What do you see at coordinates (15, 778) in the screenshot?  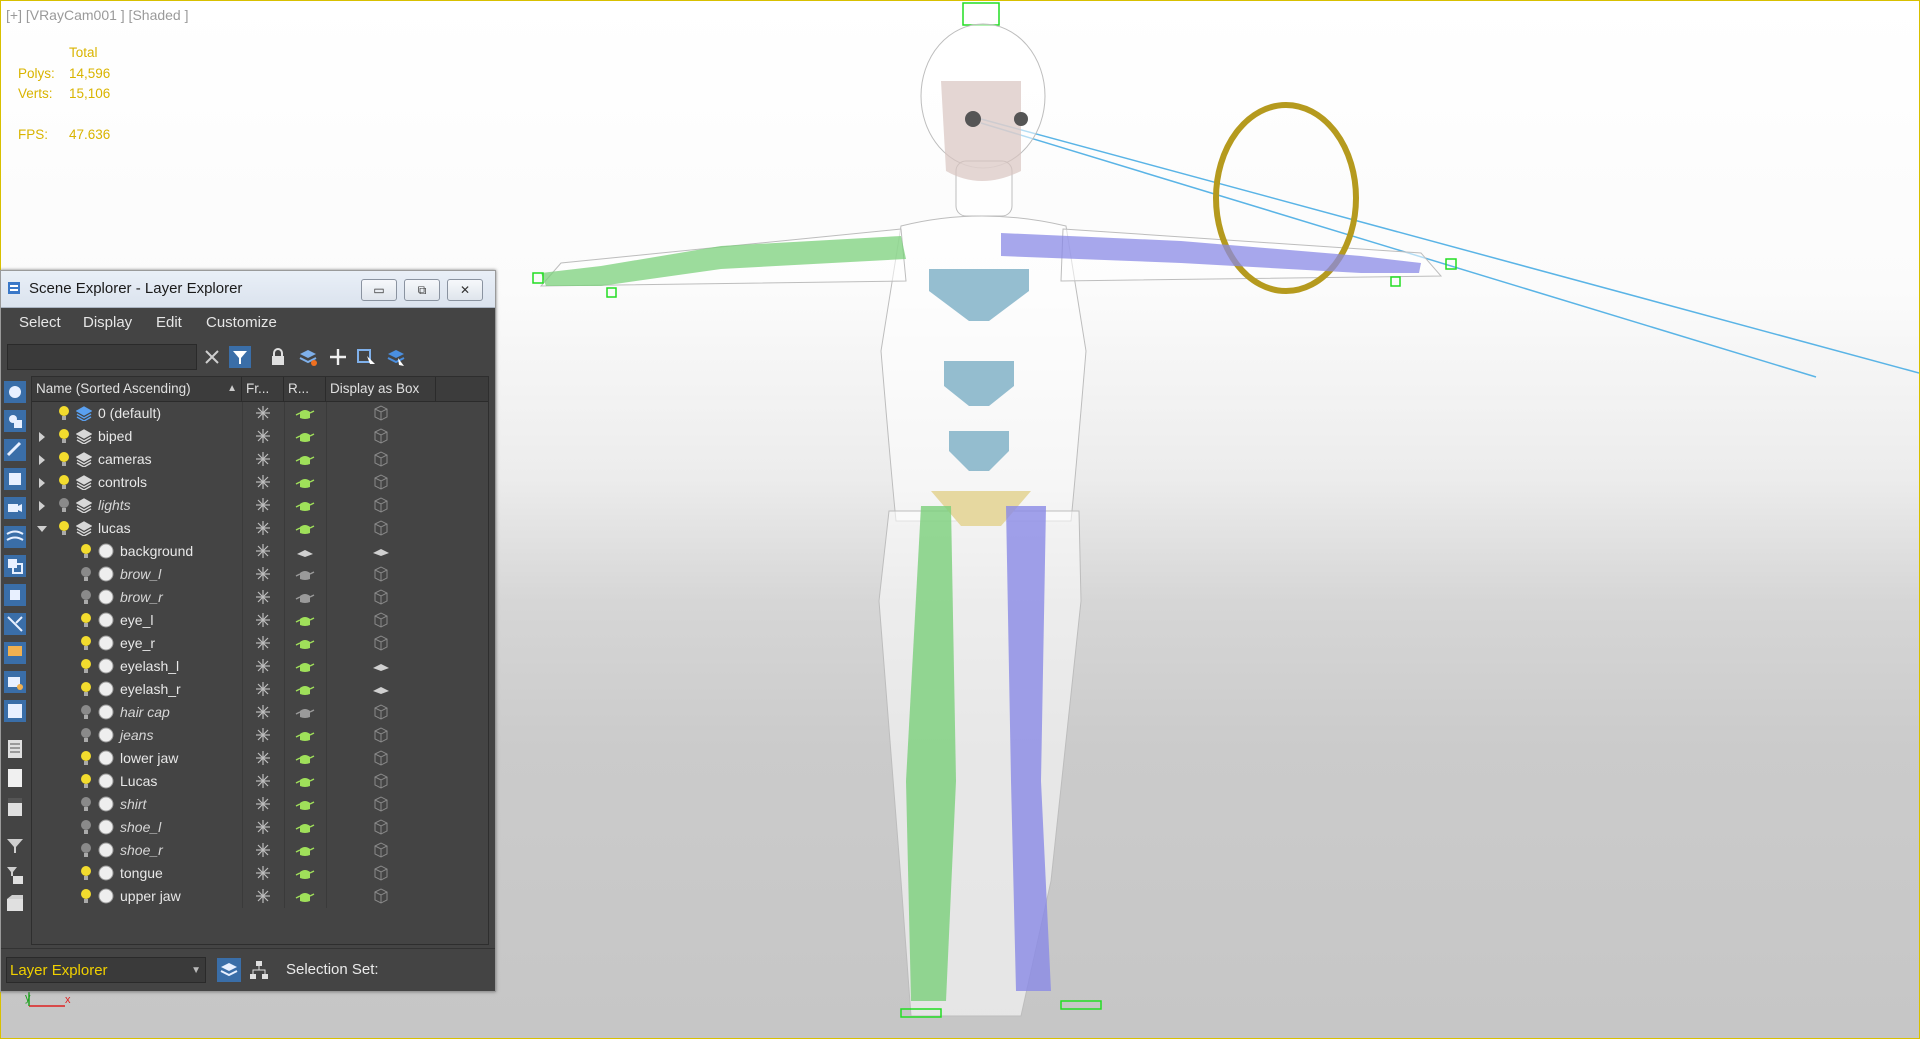 I see `select-none-icon` at bounding box center [15, 778].